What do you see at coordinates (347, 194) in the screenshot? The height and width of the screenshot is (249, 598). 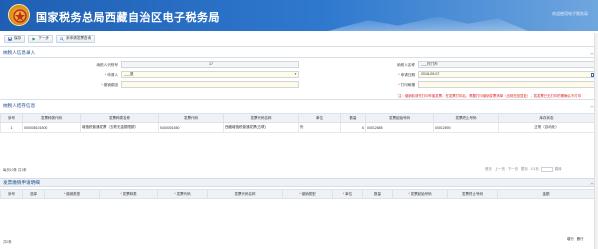 I see `column-header: * 单位` at bounding box center [347, 194].